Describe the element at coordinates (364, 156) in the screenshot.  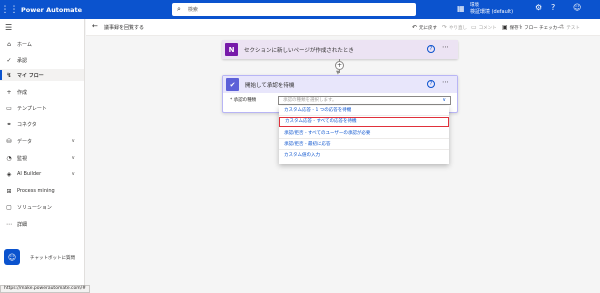
I see `dropdown-option: カスタム値の入力` at that location.